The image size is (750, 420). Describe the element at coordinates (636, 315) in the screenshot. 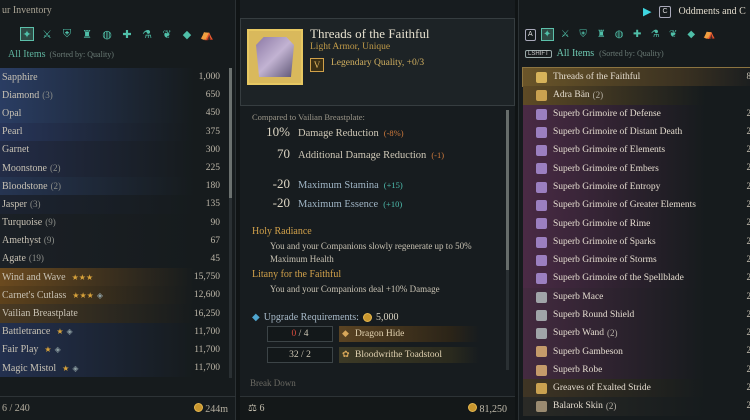

I see `container-item-row: Superb Round Shield 2` at that location.